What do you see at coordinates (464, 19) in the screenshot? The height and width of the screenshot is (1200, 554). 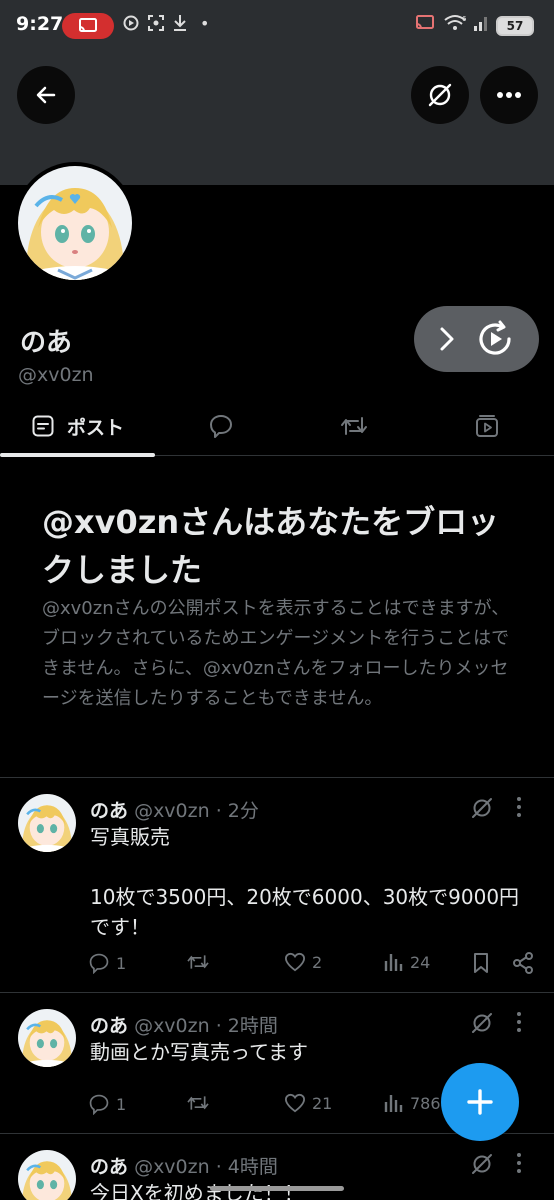 I see `svg-text: 6` at bounding box center [464, 19].